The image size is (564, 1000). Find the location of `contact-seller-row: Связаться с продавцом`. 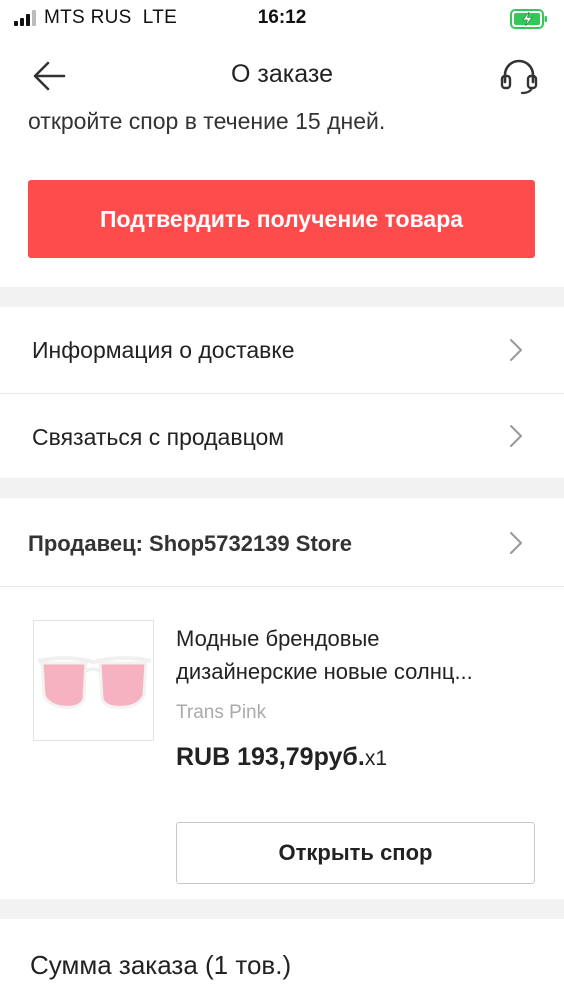

contact-seller-row: Связаться с продавцом is located at coordinates (282, 436).